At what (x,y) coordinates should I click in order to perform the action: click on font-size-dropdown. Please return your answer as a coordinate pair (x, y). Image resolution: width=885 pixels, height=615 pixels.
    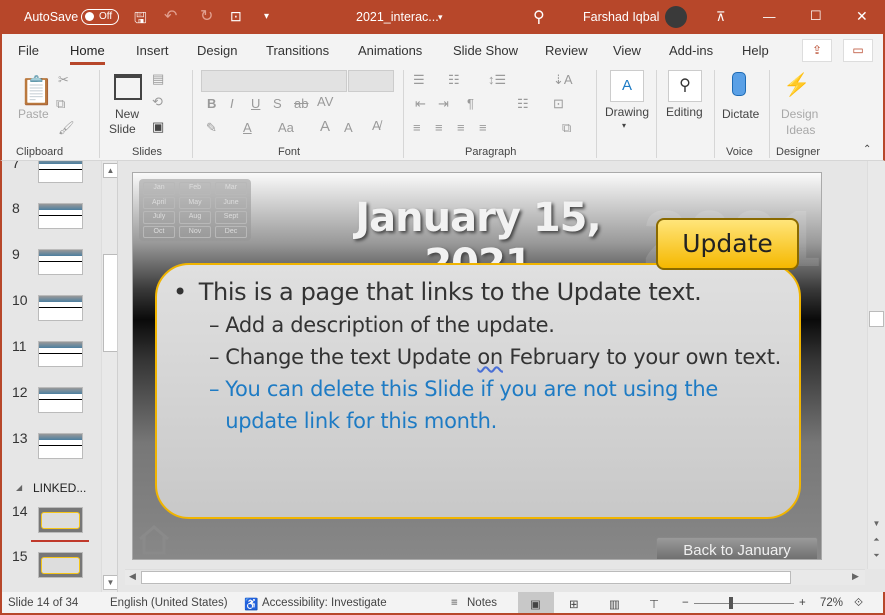
    Looking at the image, I should click on (371, 81).